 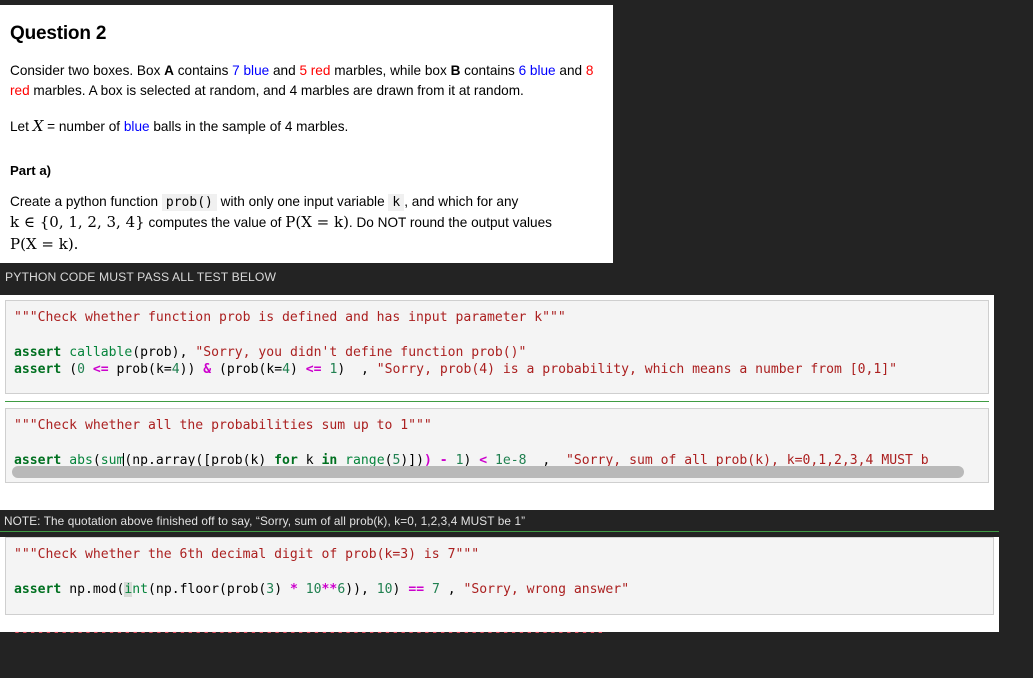 I want to click on code-token: (, so click(x=73, y=369).